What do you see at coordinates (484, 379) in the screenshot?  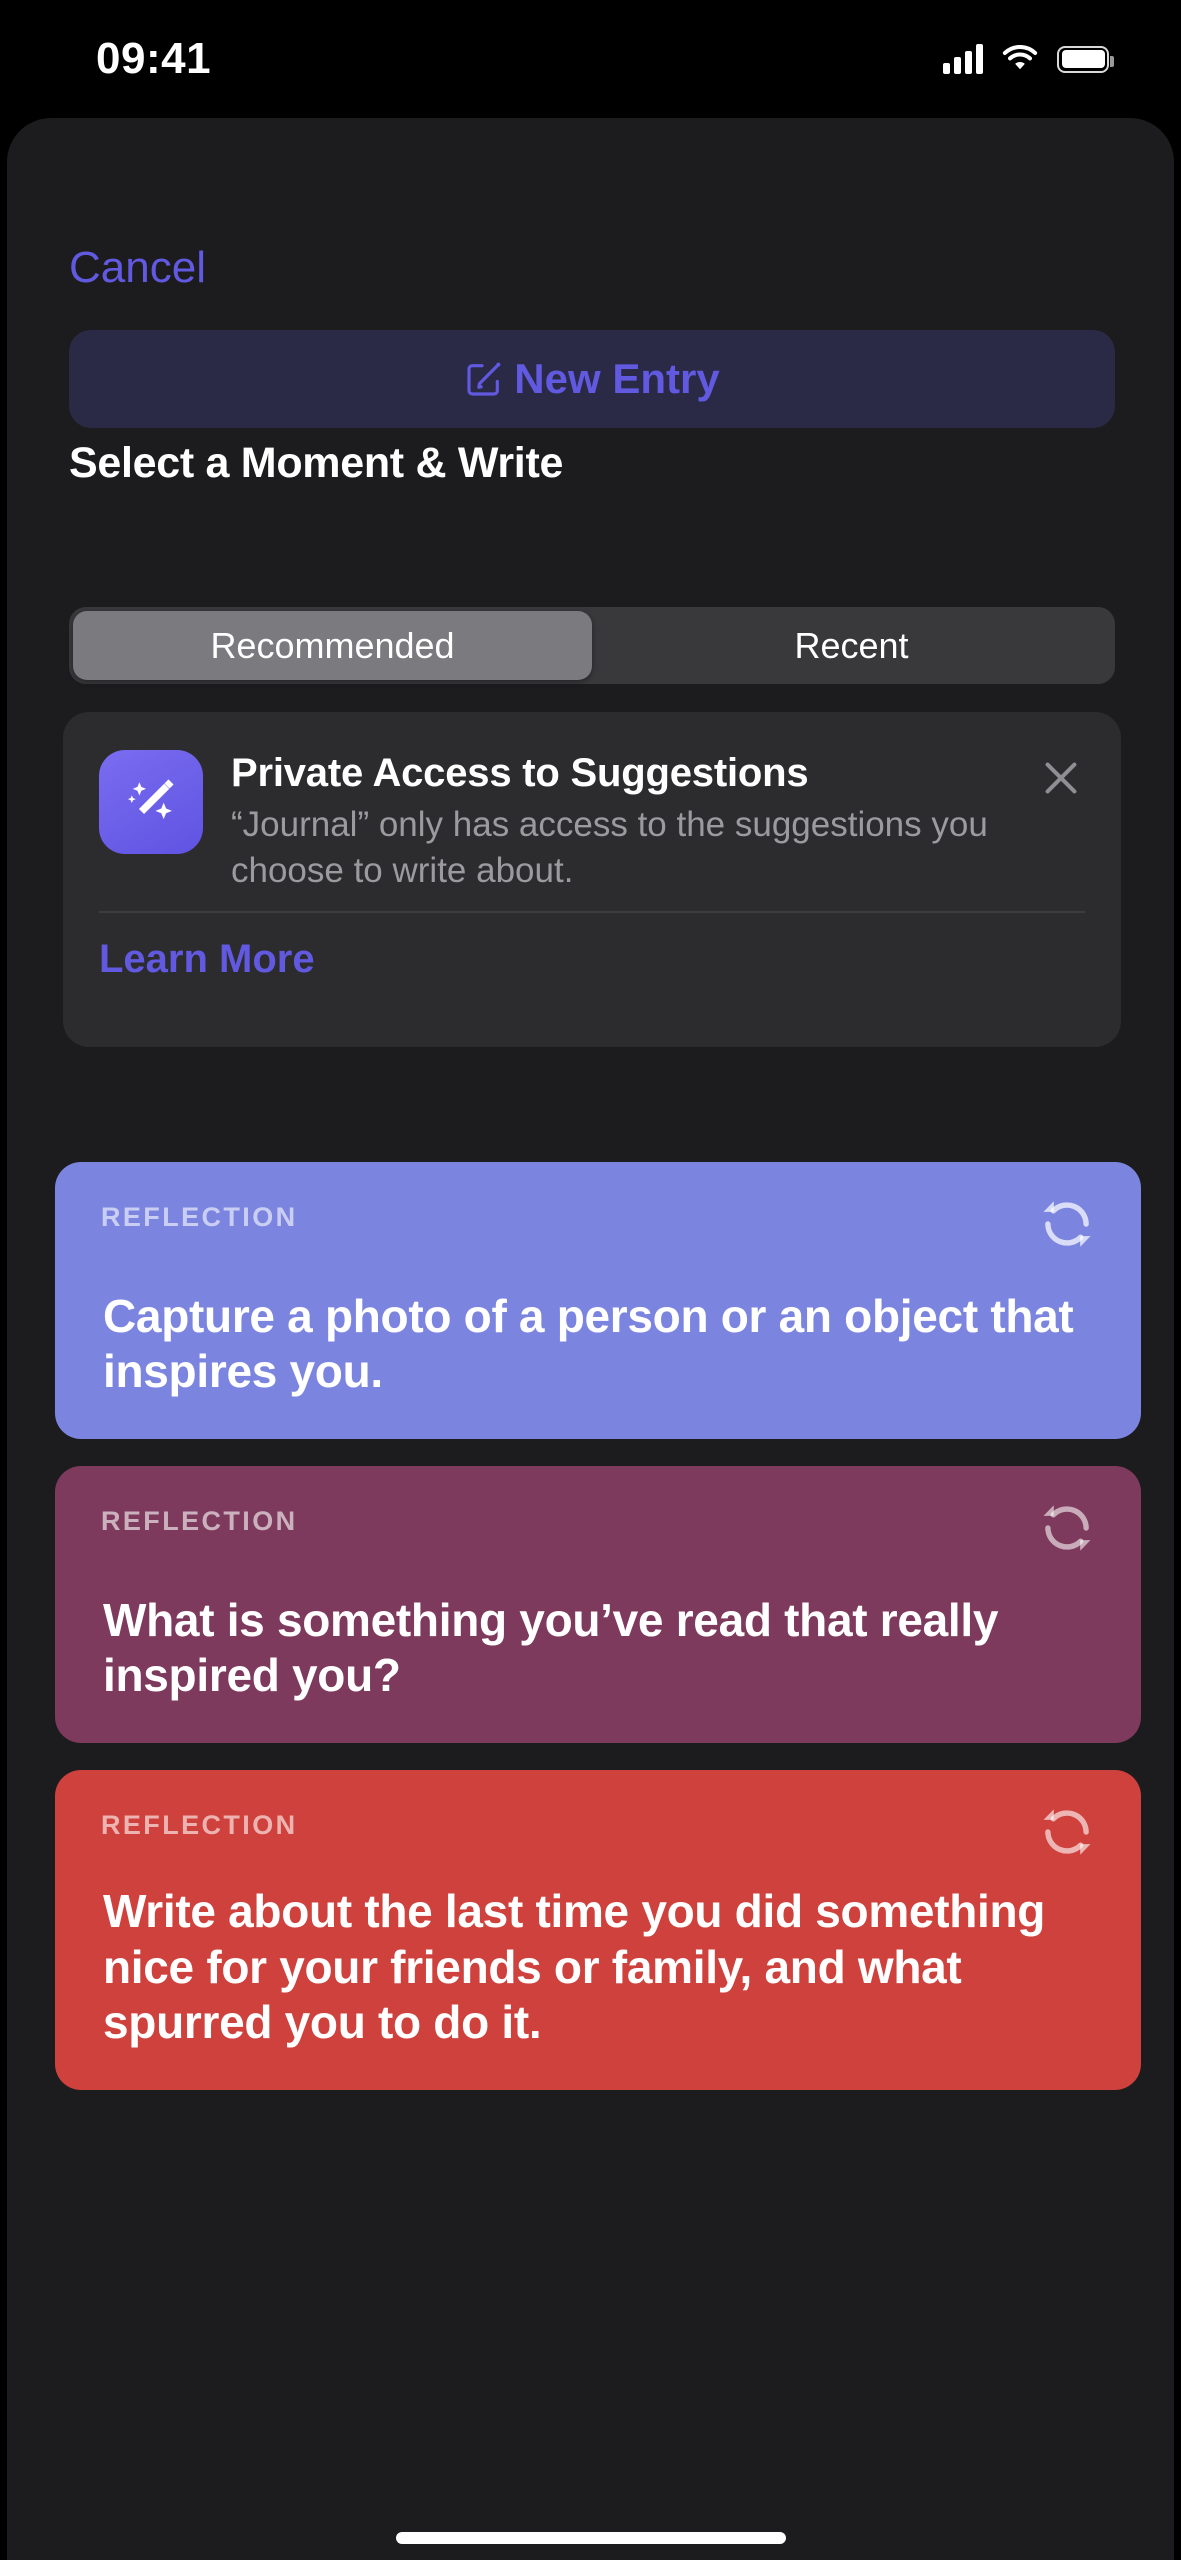 I see `compose-square-pencil-icon` at bounding box center [484, 379].